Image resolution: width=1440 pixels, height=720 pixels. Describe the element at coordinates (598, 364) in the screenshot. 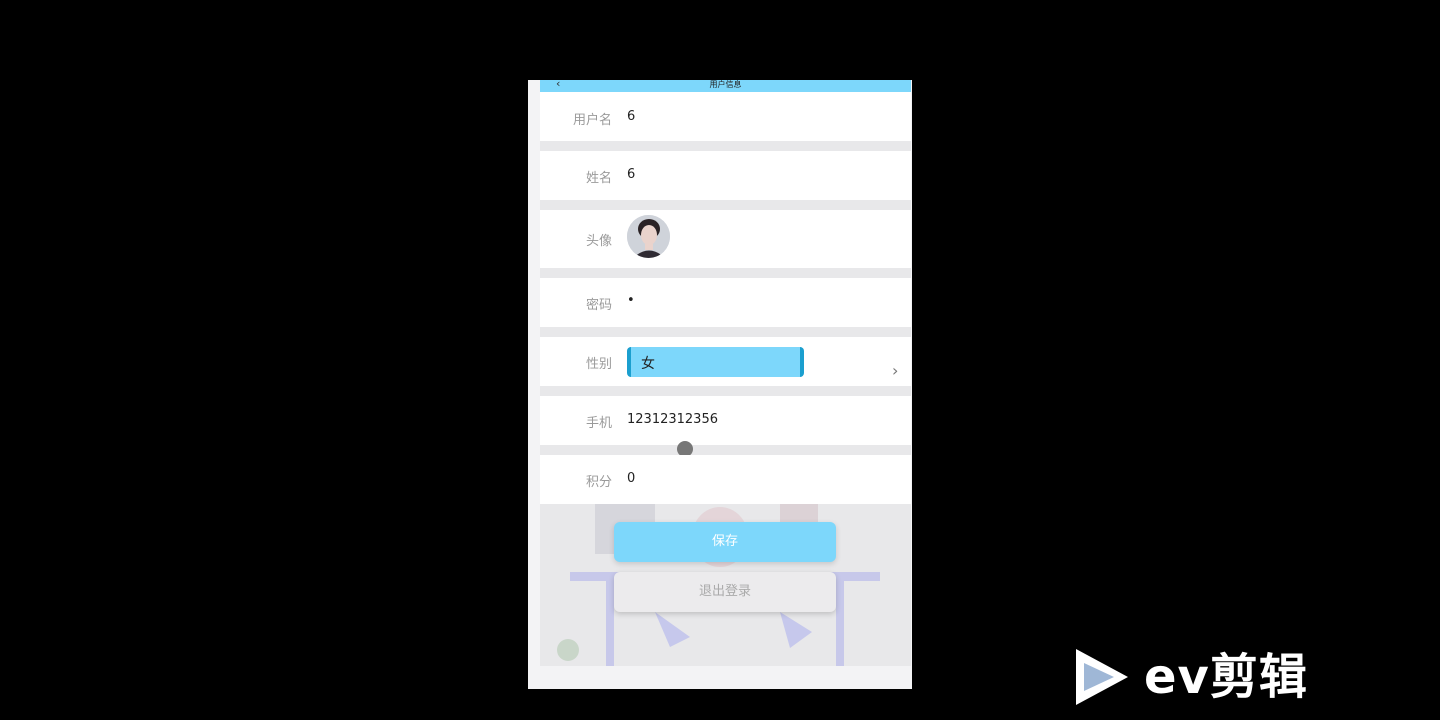

I see `gender-label: 性别` at that location.